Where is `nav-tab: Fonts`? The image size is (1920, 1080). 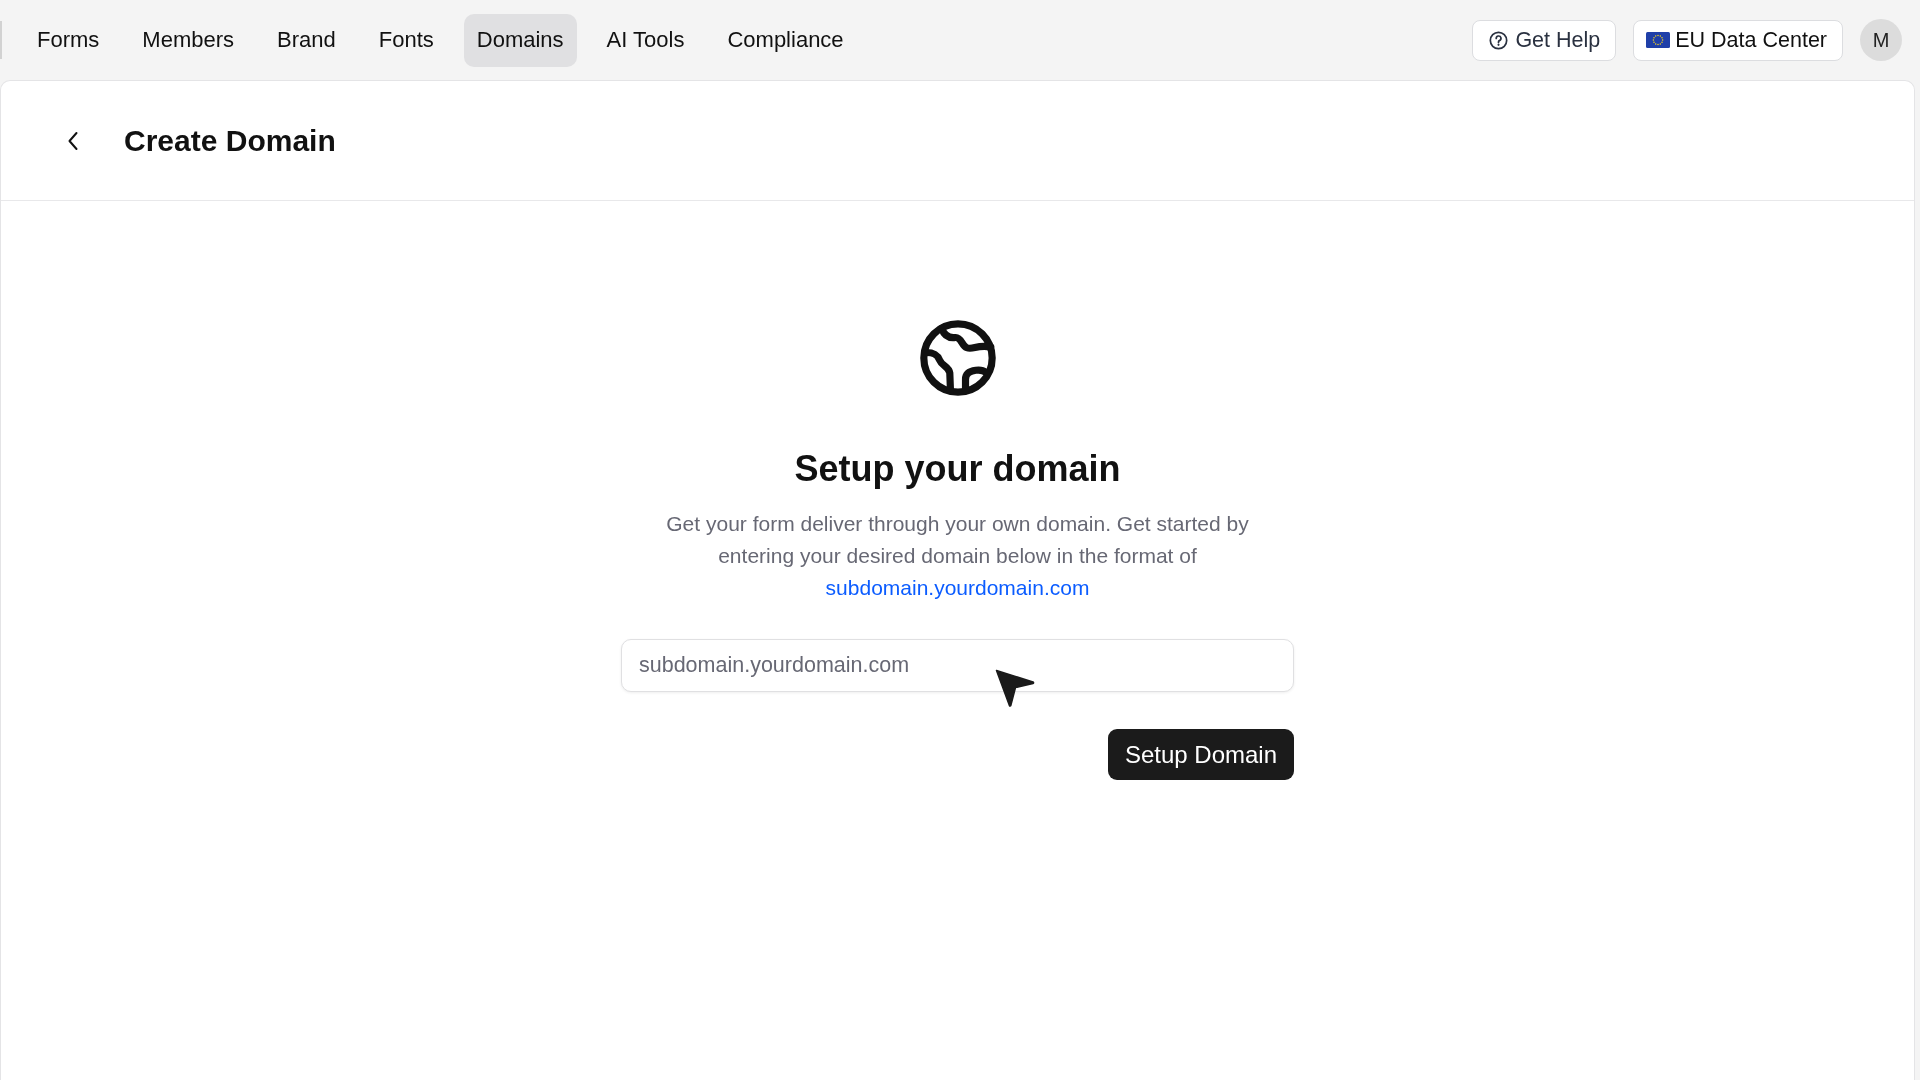 nav-tab: Fonts is located at coordinates (406, 40).